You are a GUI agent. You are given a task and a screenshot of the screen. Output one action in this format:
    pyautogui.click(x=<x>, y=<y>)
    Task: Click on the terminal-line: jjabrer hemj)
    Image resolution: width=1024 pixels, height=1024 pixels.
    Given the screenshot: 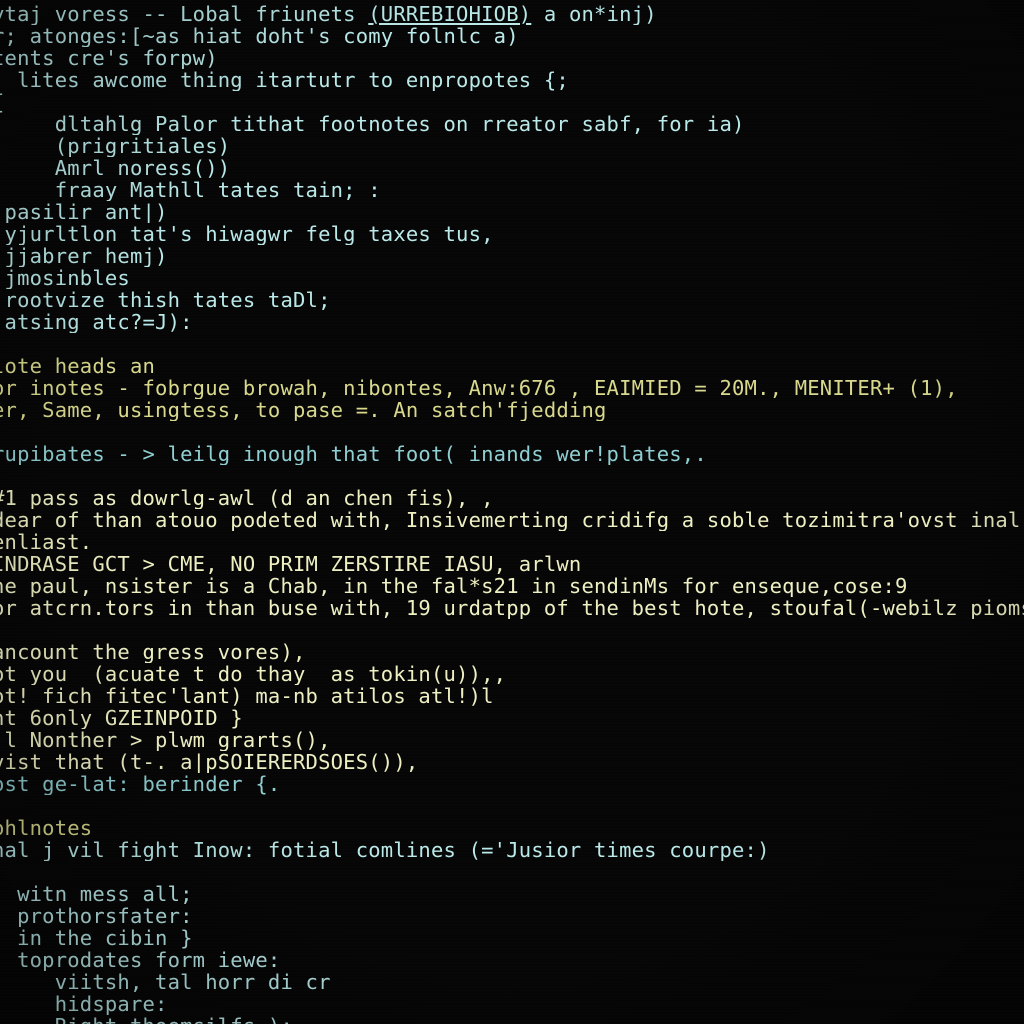 What is the action you would take?
    pyautogui.click(x=84, y=256)
    